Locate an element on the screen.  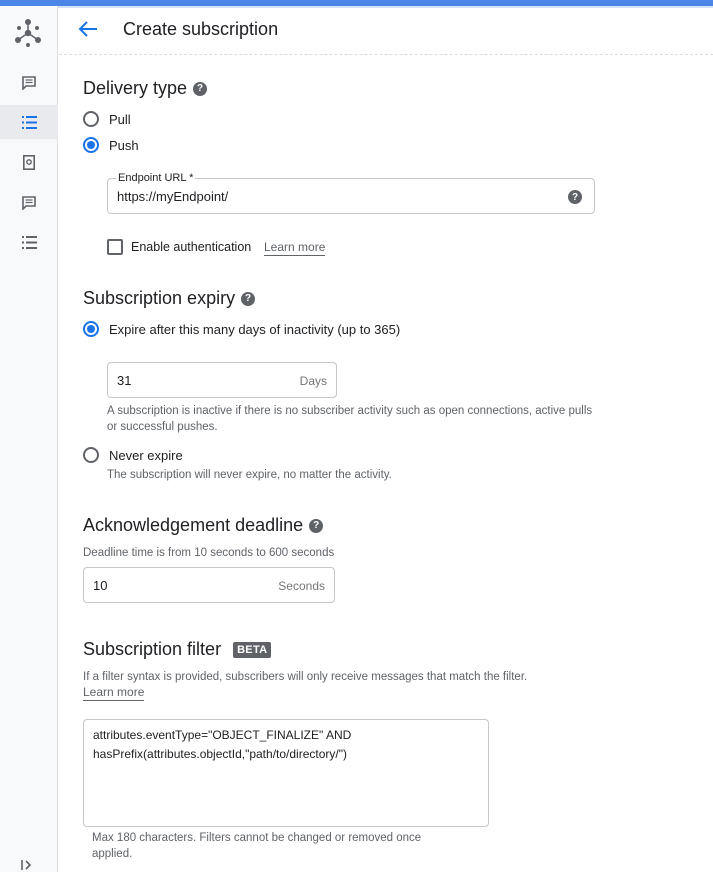
radio-push-button is located at coordinates (91, 145).